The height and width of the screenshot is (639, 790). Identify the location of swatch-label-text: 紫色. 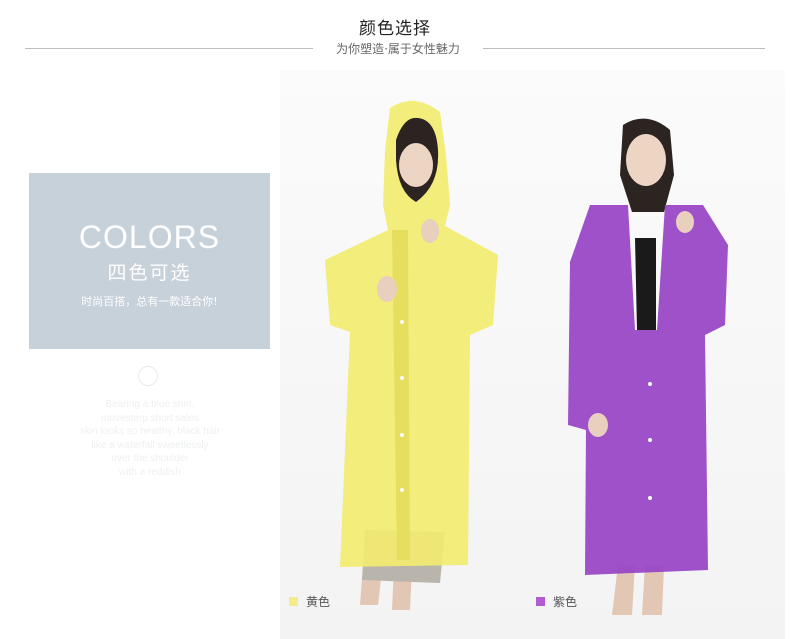
(565, 602).